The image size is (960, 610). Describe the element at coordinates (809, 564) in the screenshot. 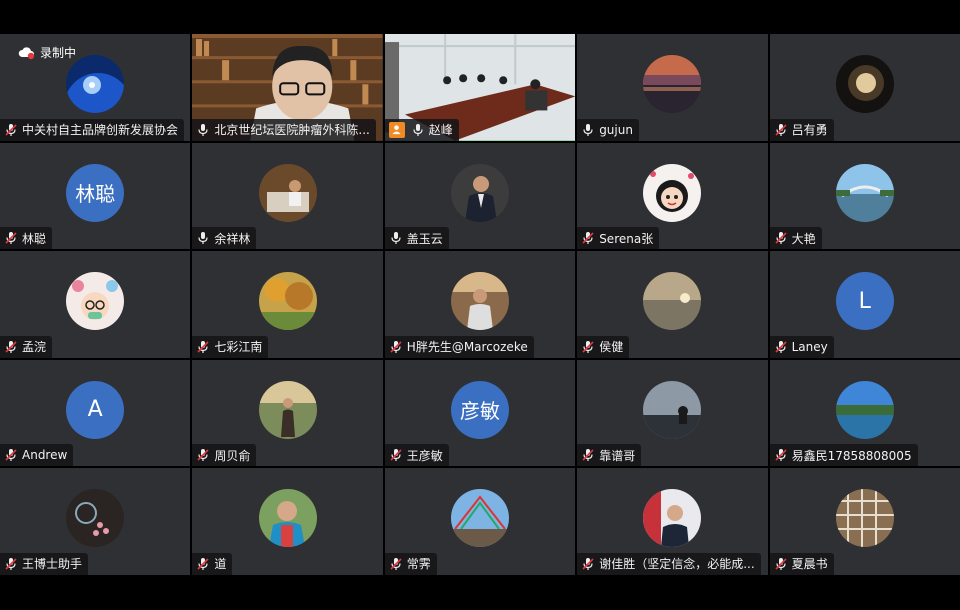

I see `participant-name: 夏晨书` at that location.